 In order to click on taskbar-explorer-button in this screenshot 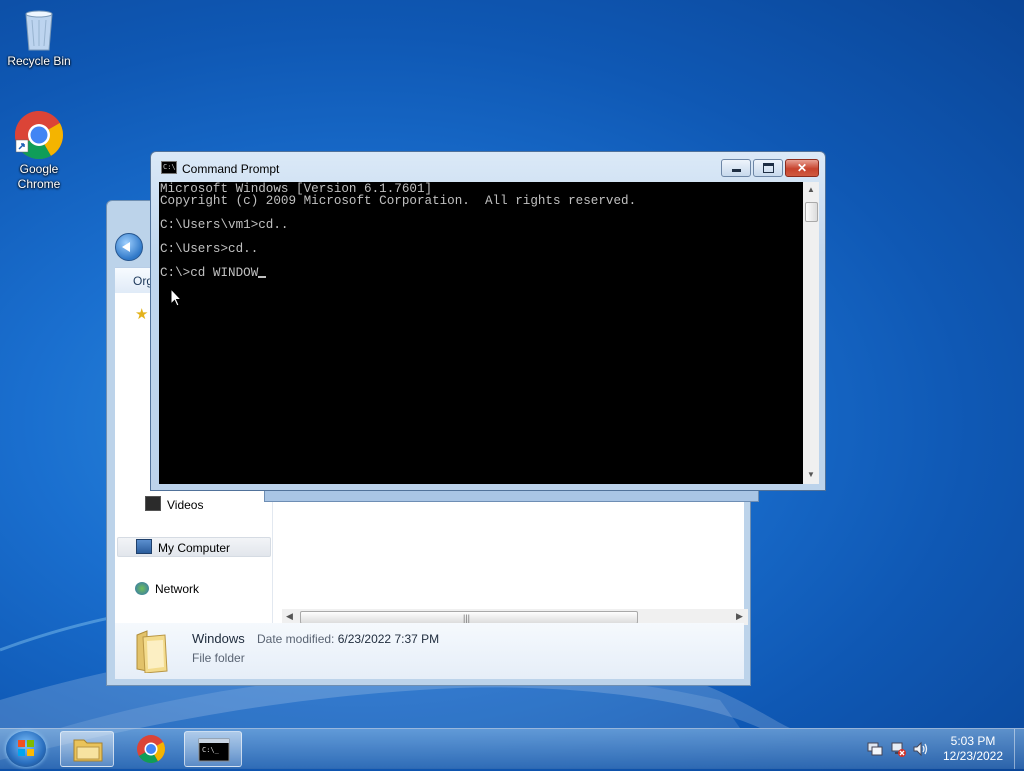, I will do `click(87, 749)`.